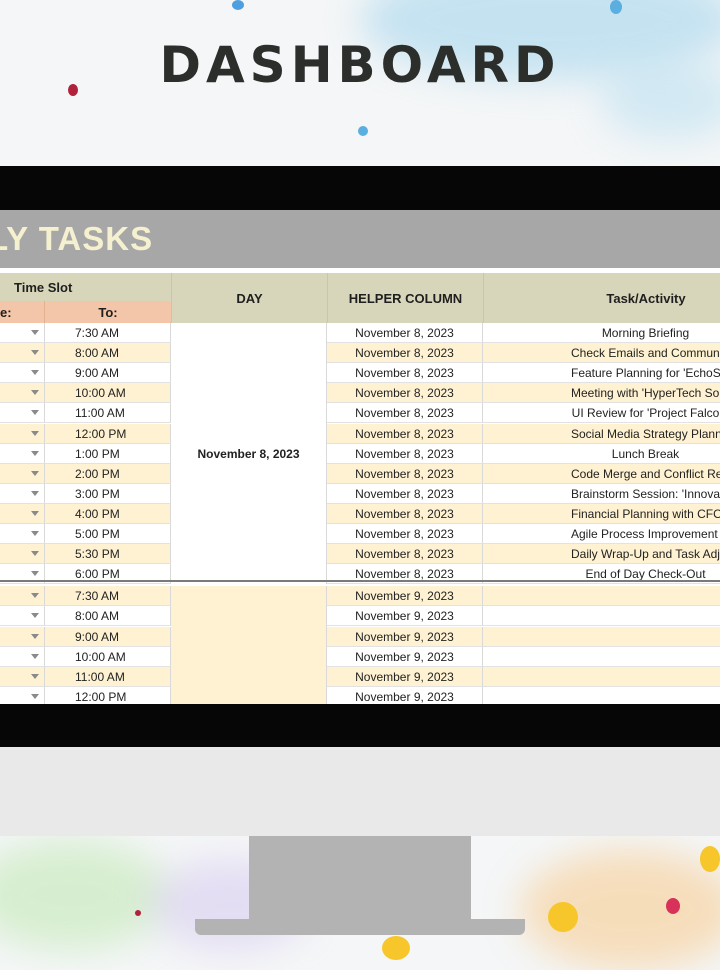  I want to click on to-time-cell: 5:00 PM, so click(108, 534).